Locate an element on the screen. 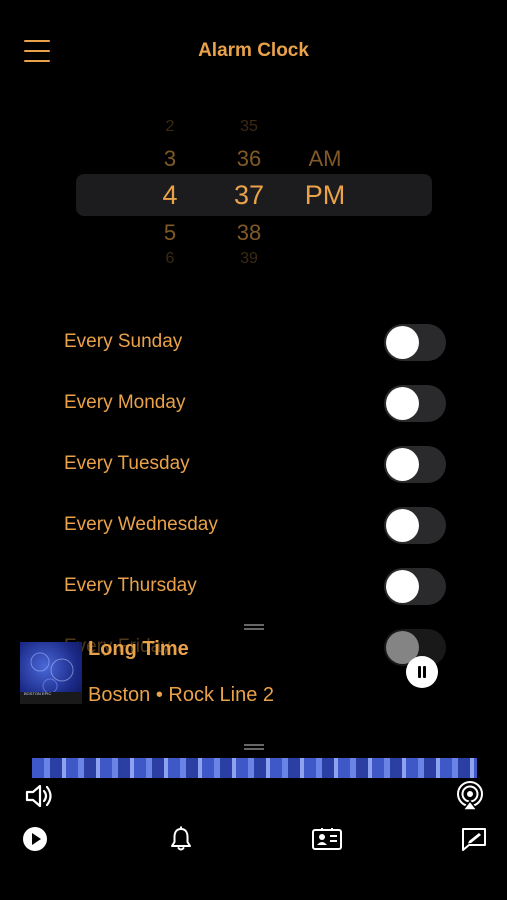 This screenshot has height=900, width=507. wednesday-toggle is located at coordinates (415, 525).